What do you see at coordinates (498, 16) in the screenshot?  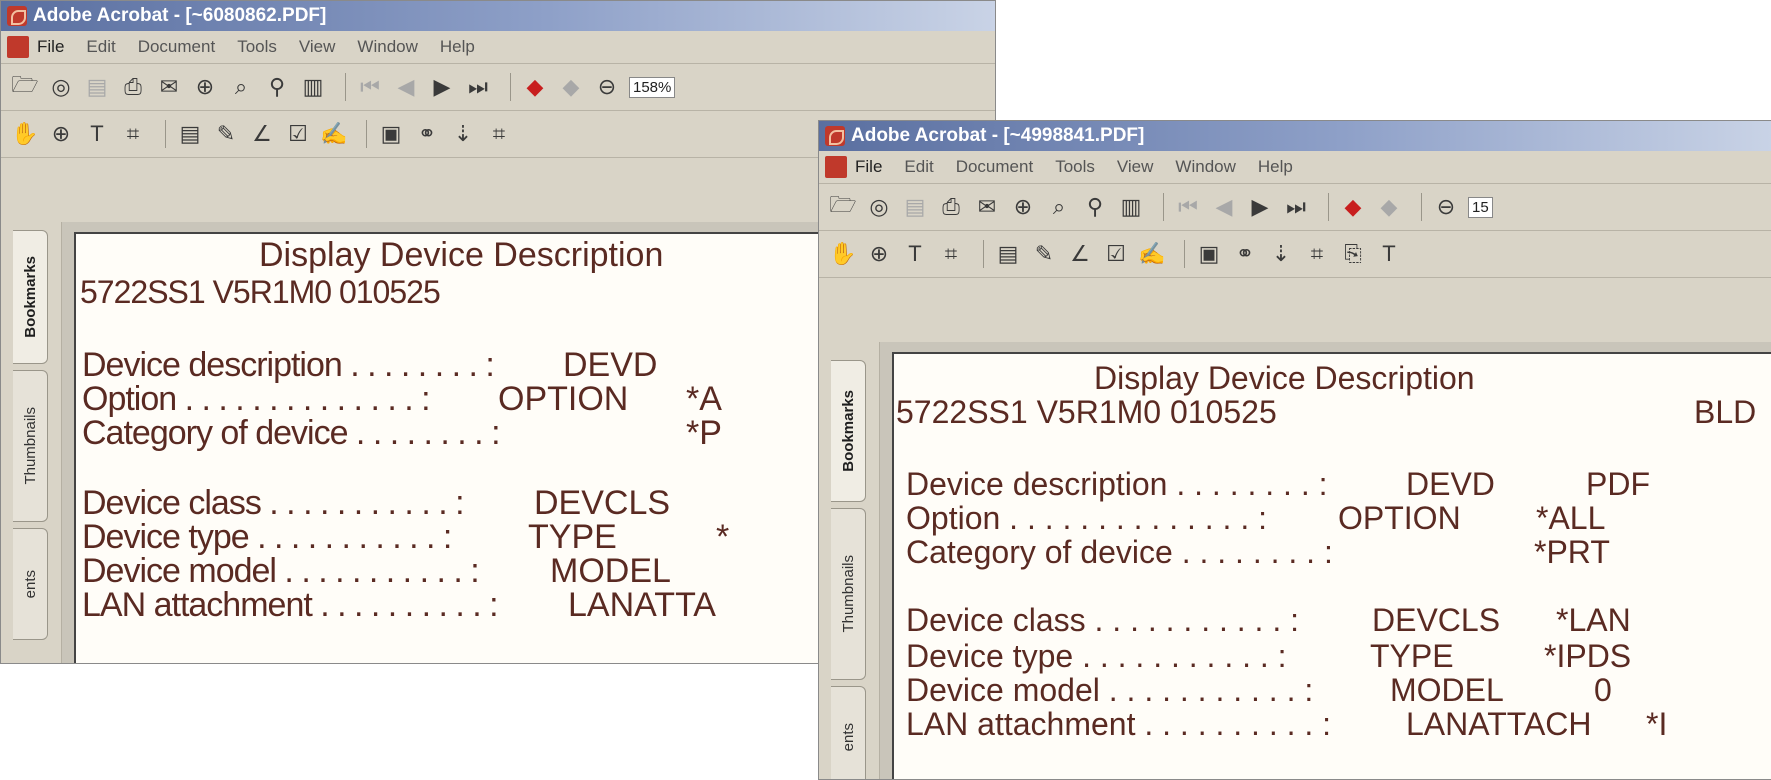 I see `title-bar: Adobe Acrobat - [~6080862.PDF]` at bounding box center [498, 16].